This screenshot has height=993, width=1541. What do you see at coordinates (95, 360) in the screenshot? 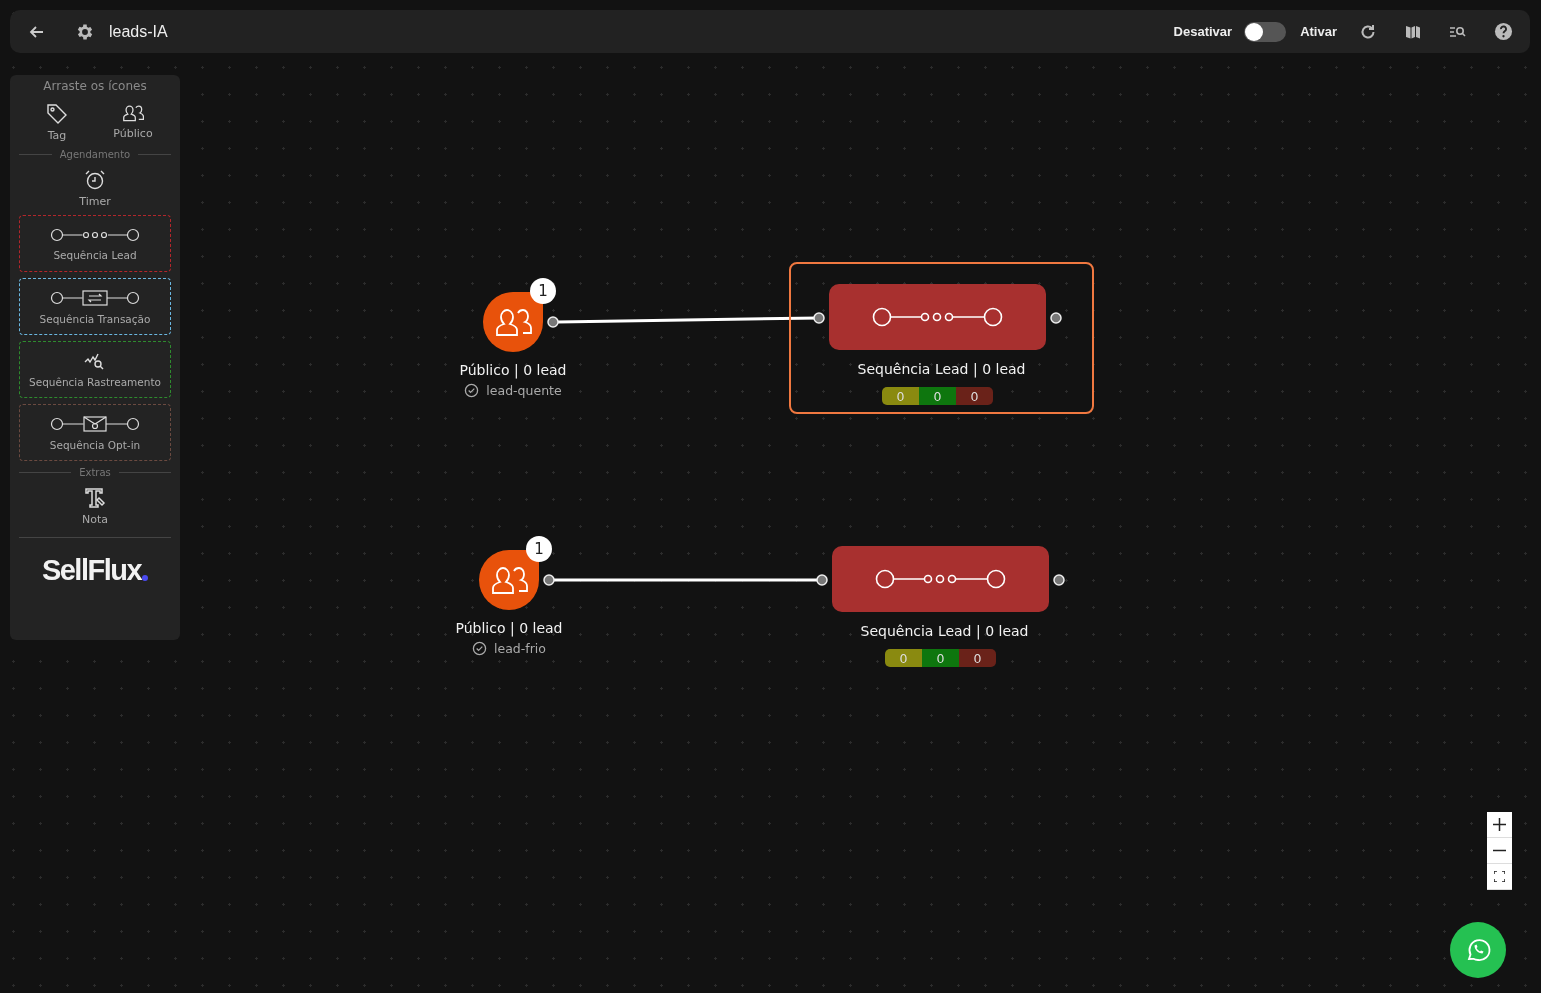
I see `chart-search-icon` at bounding box center [95, 360].